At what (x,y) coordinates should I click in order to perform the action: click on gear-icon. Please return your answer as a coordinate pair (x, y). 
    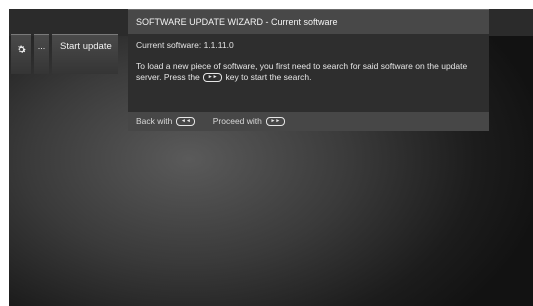
    Looking at the image, I should click on (21, 49).